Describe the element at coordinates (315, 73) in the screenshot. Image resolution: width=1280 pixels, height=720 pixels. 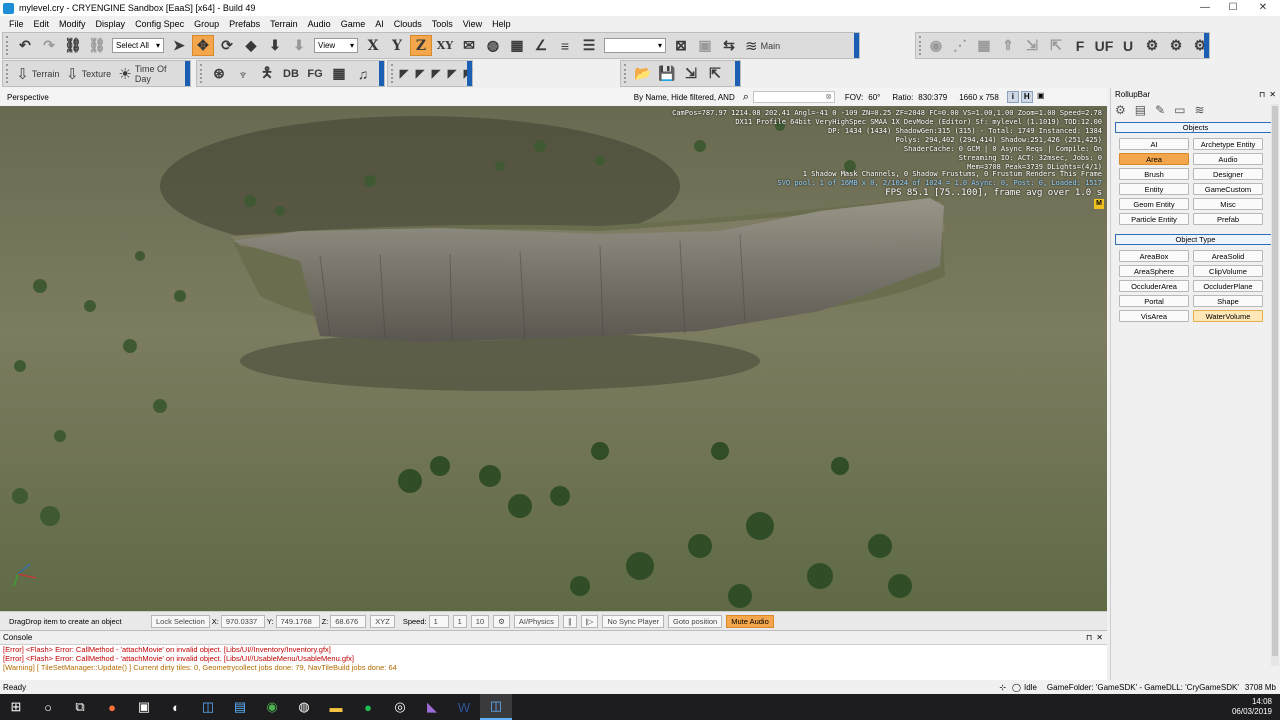
I see `flowgraph-button: FG` at that location.